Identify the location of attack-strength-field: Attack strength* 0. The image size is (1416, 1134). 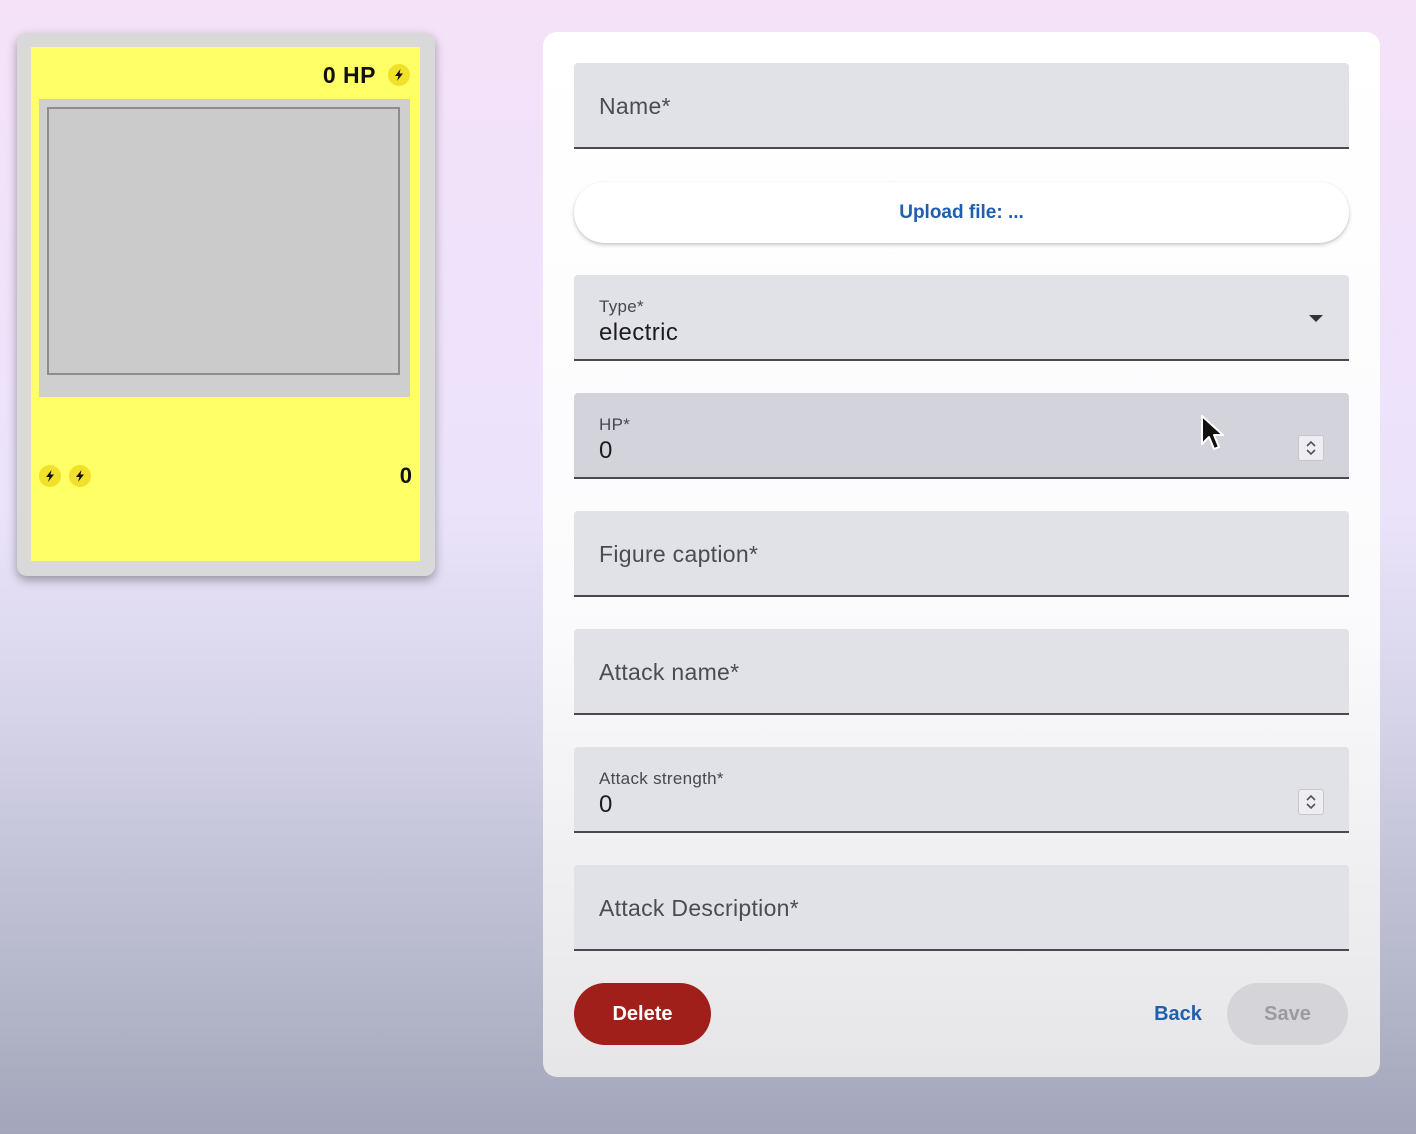
(961, 790).